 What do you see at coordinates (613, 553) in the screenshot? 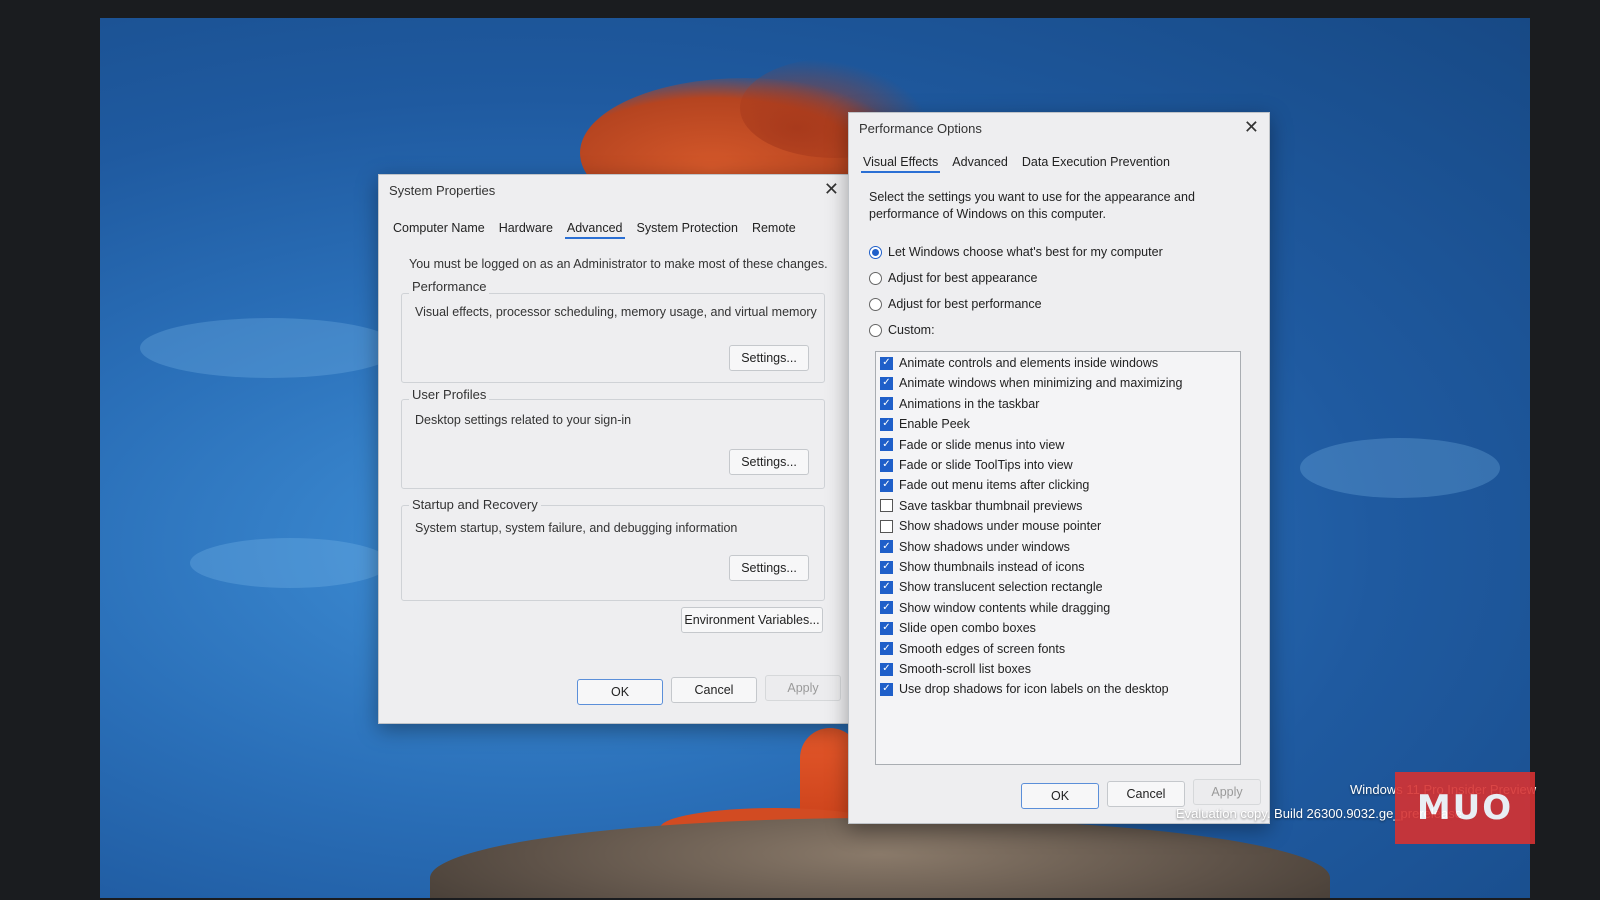
I see `startup-recovery-group` at bounding box center [613, 553].